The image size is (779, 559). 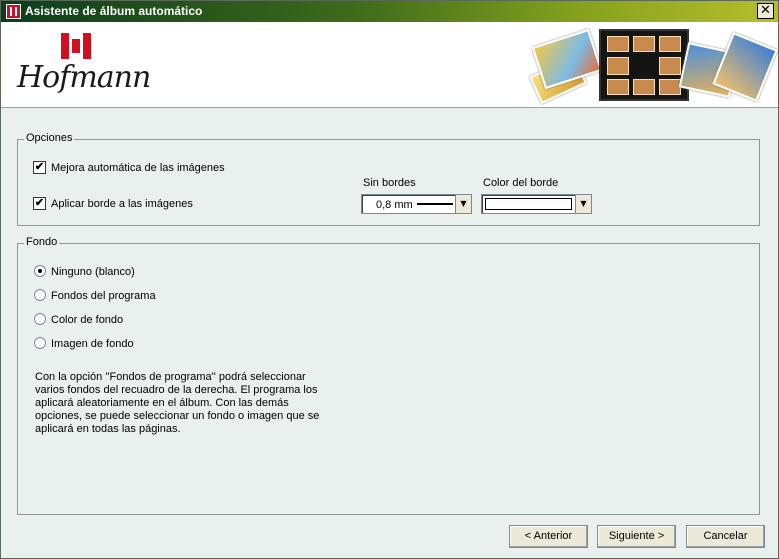 I want to click on border-color-label: Color del borde, so click(x=521, y=183).